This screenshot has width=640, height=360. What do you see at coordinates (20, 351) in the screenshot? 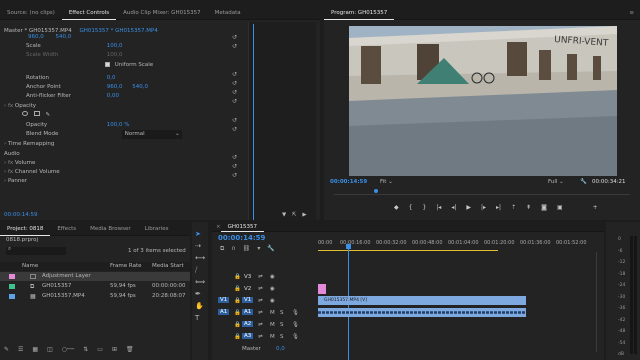
I see `list-view-icon: ☰` at bounding box center [20, 351].